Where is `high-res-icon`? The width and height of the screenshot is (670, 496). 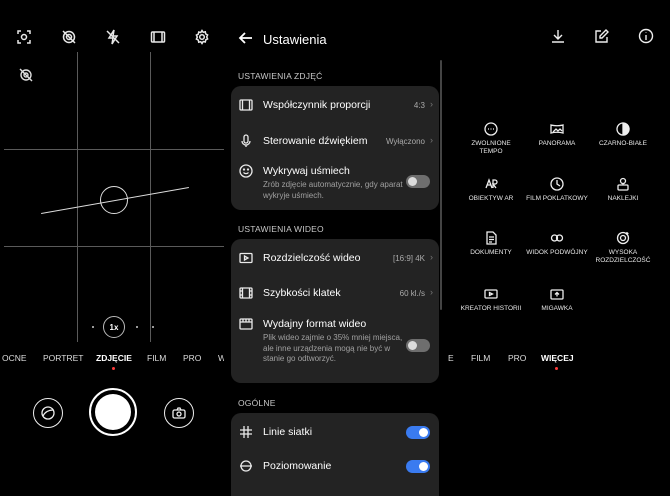
high-res-icon is located at coordinates (623, 238).